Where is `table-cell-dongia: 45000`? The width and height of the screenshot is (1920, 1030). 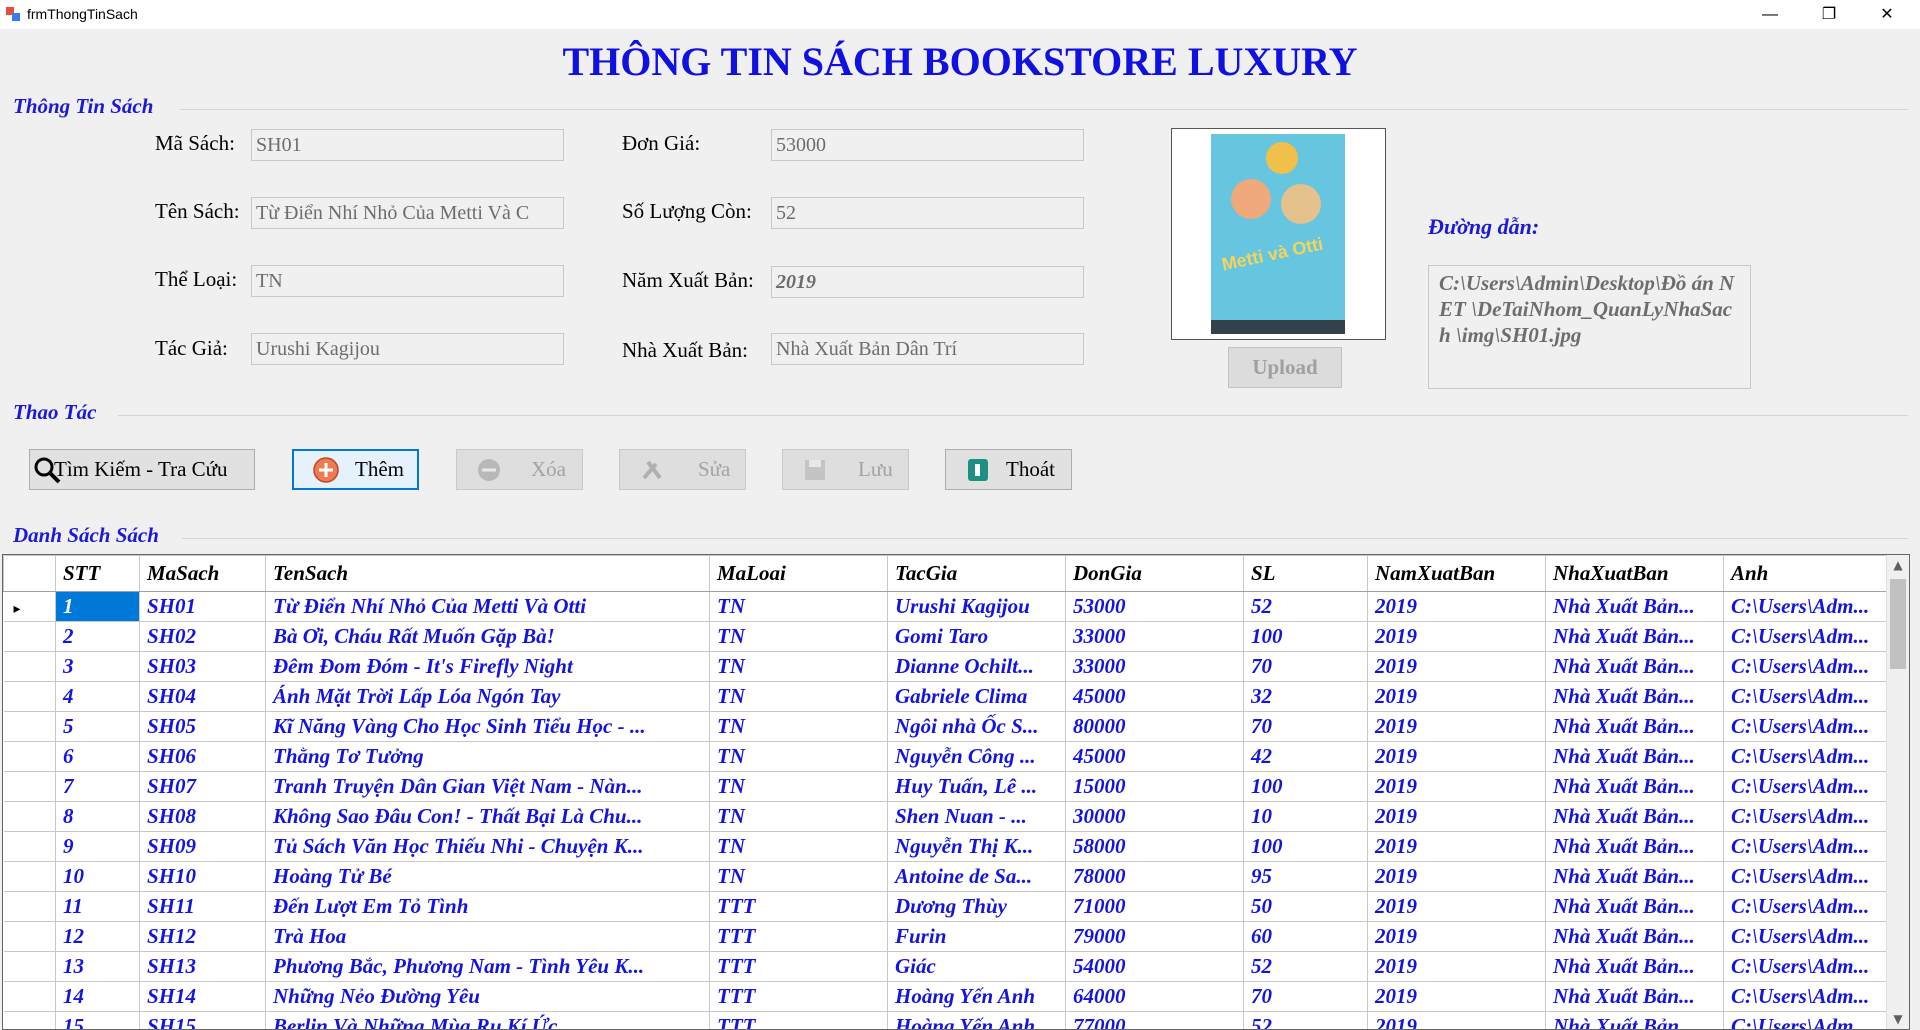 table-cell-dongia: 45000 is located at coordinates (1154, 696).